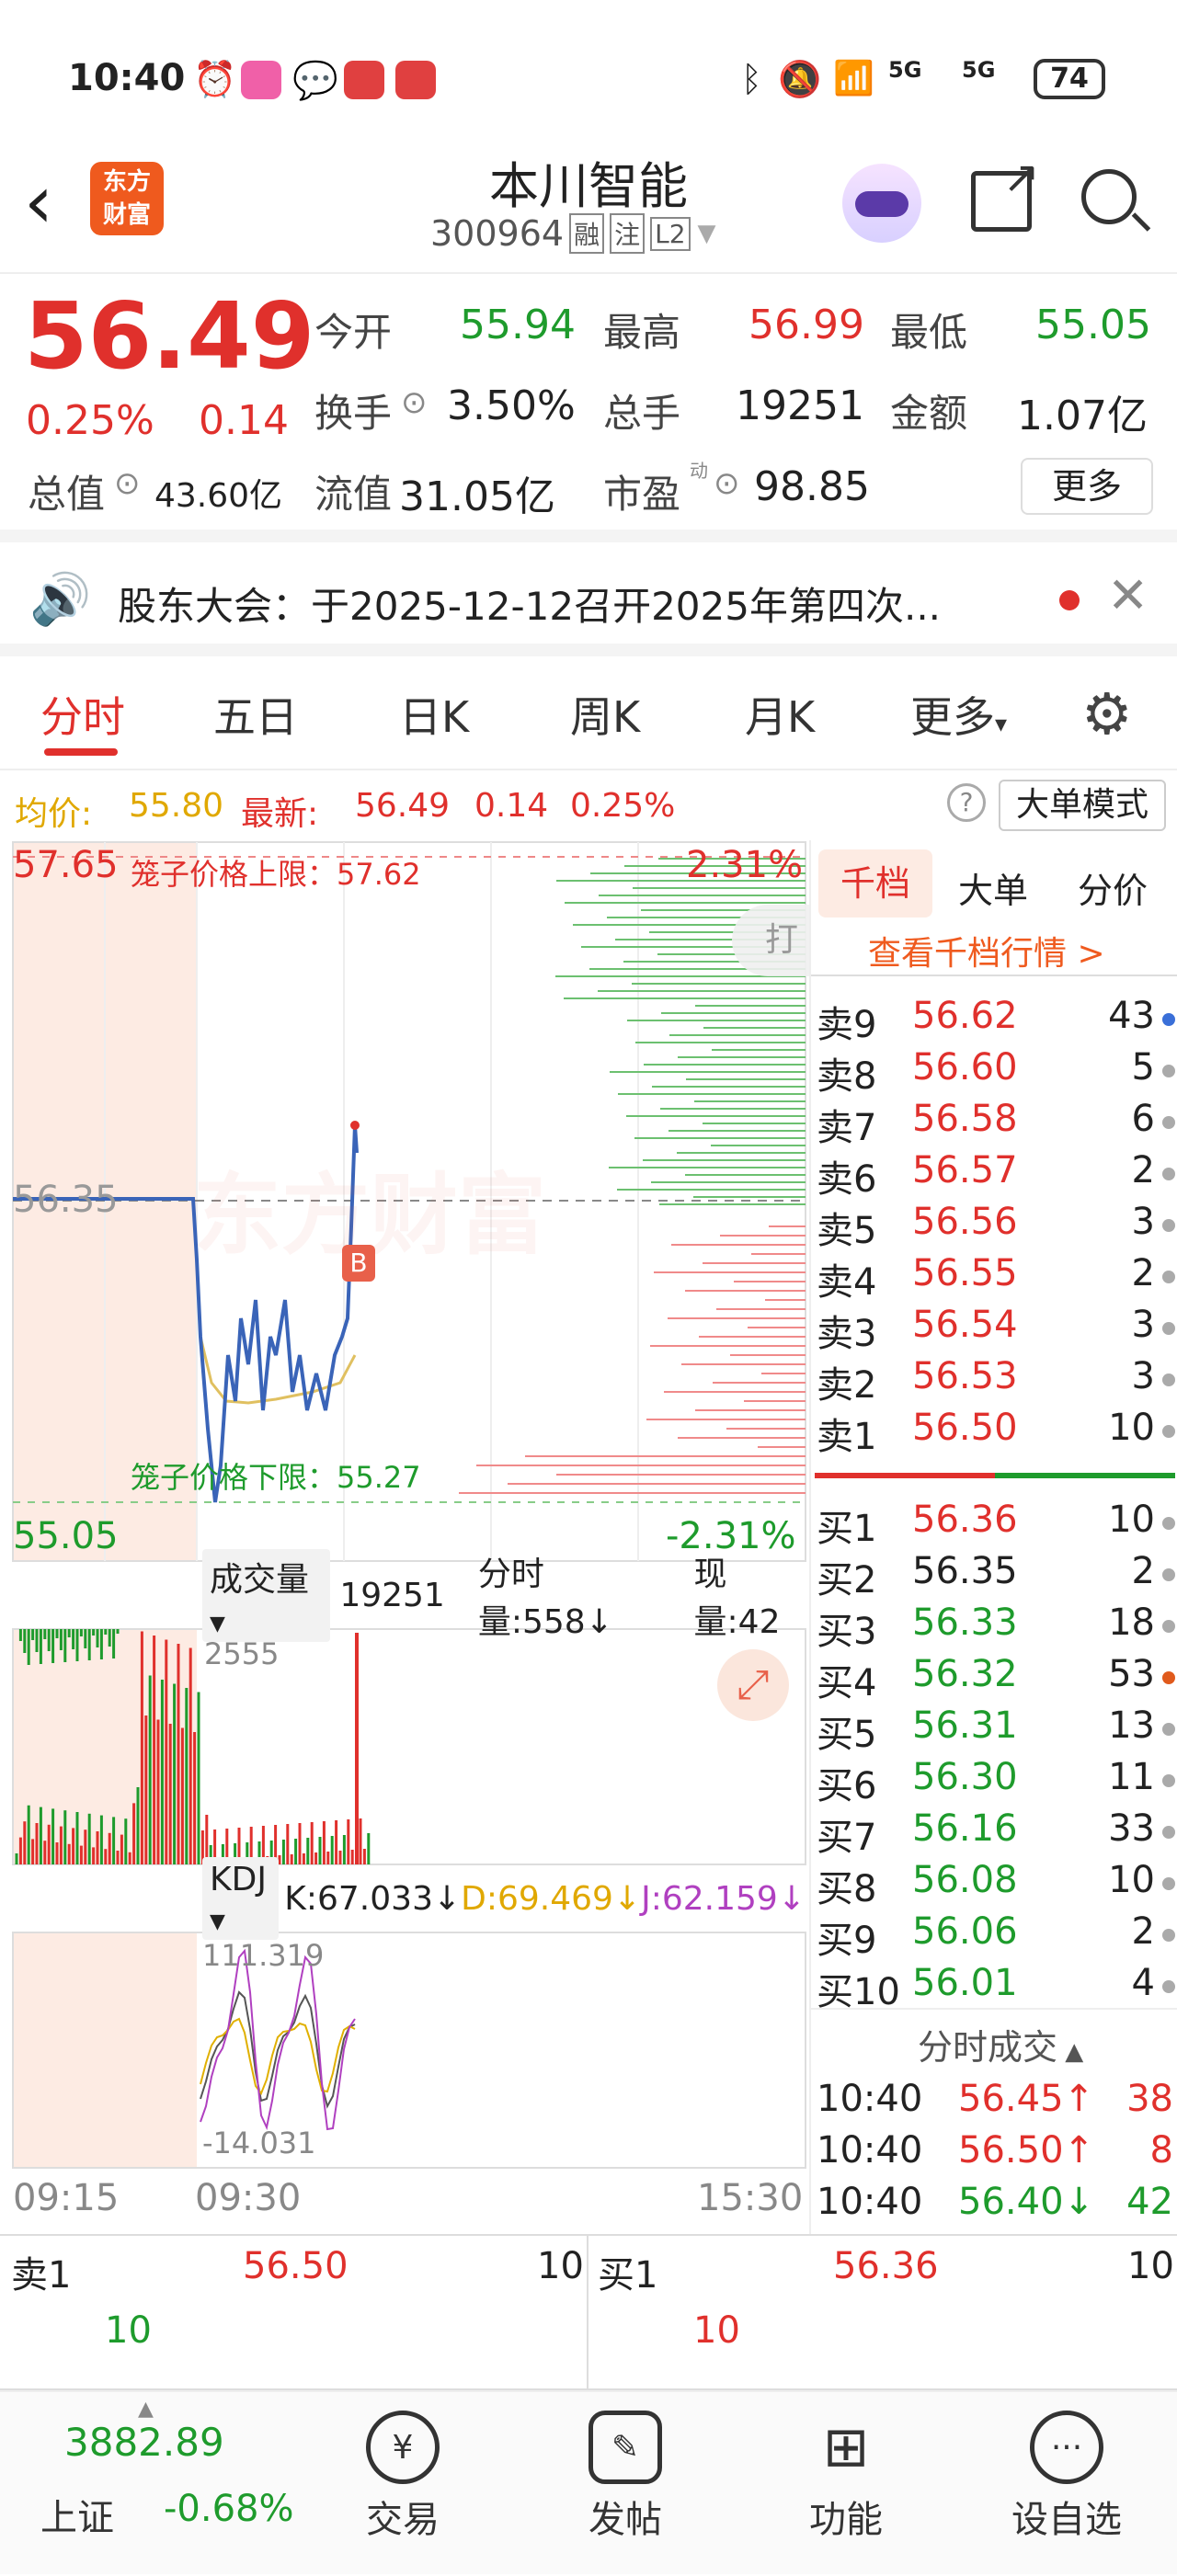 The height and width of the screenshot is (2576, 1177). I want to click on price-axis-min: 55.05, so click(66, 1536).